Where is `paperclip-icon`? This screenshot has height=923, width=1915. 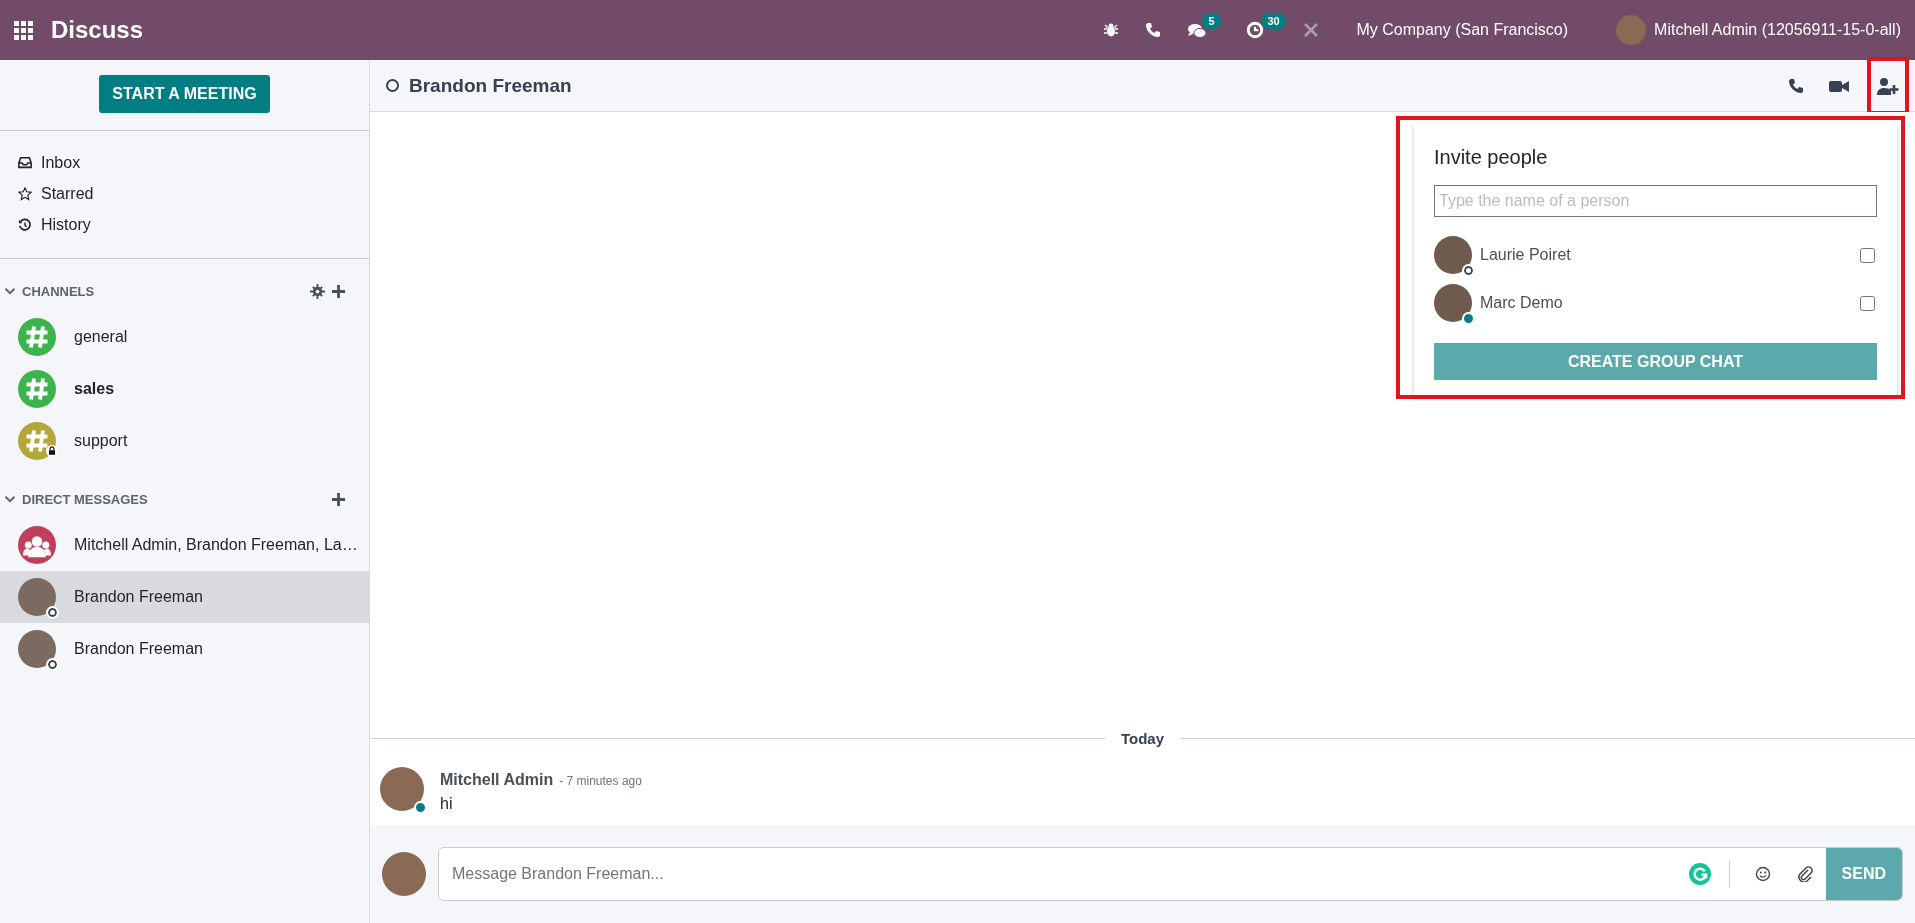 paperclip-icon is located at coordinates (1804, 874).